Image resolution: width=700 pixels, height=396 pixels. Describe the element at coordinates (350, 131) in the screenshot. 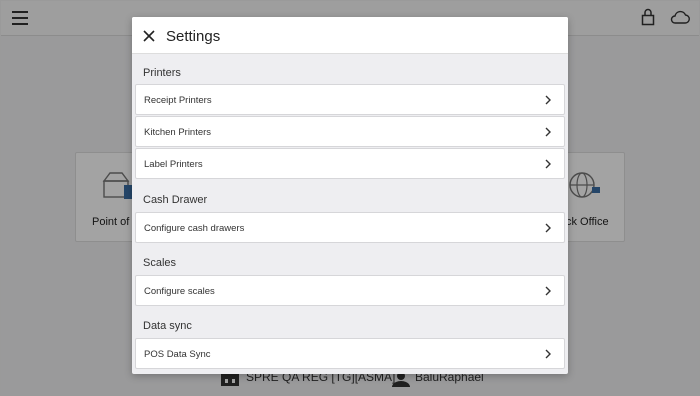

I see `kitchen-printers-row: Kitchen Printers` at that location.